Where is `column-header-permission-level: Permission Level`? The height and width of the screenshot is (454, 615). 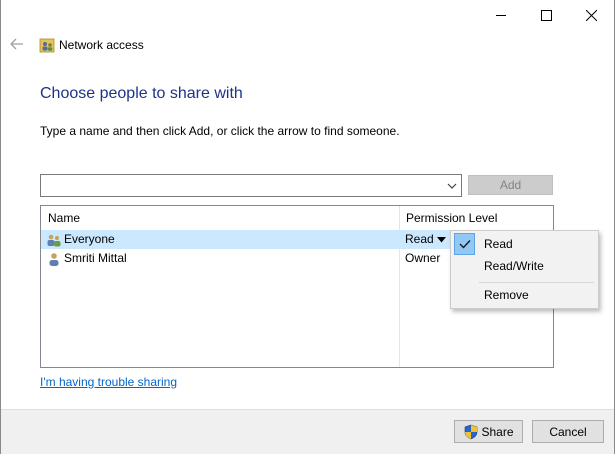 column-header-permission-level: Permission Level is located at coordinates (476, 218).